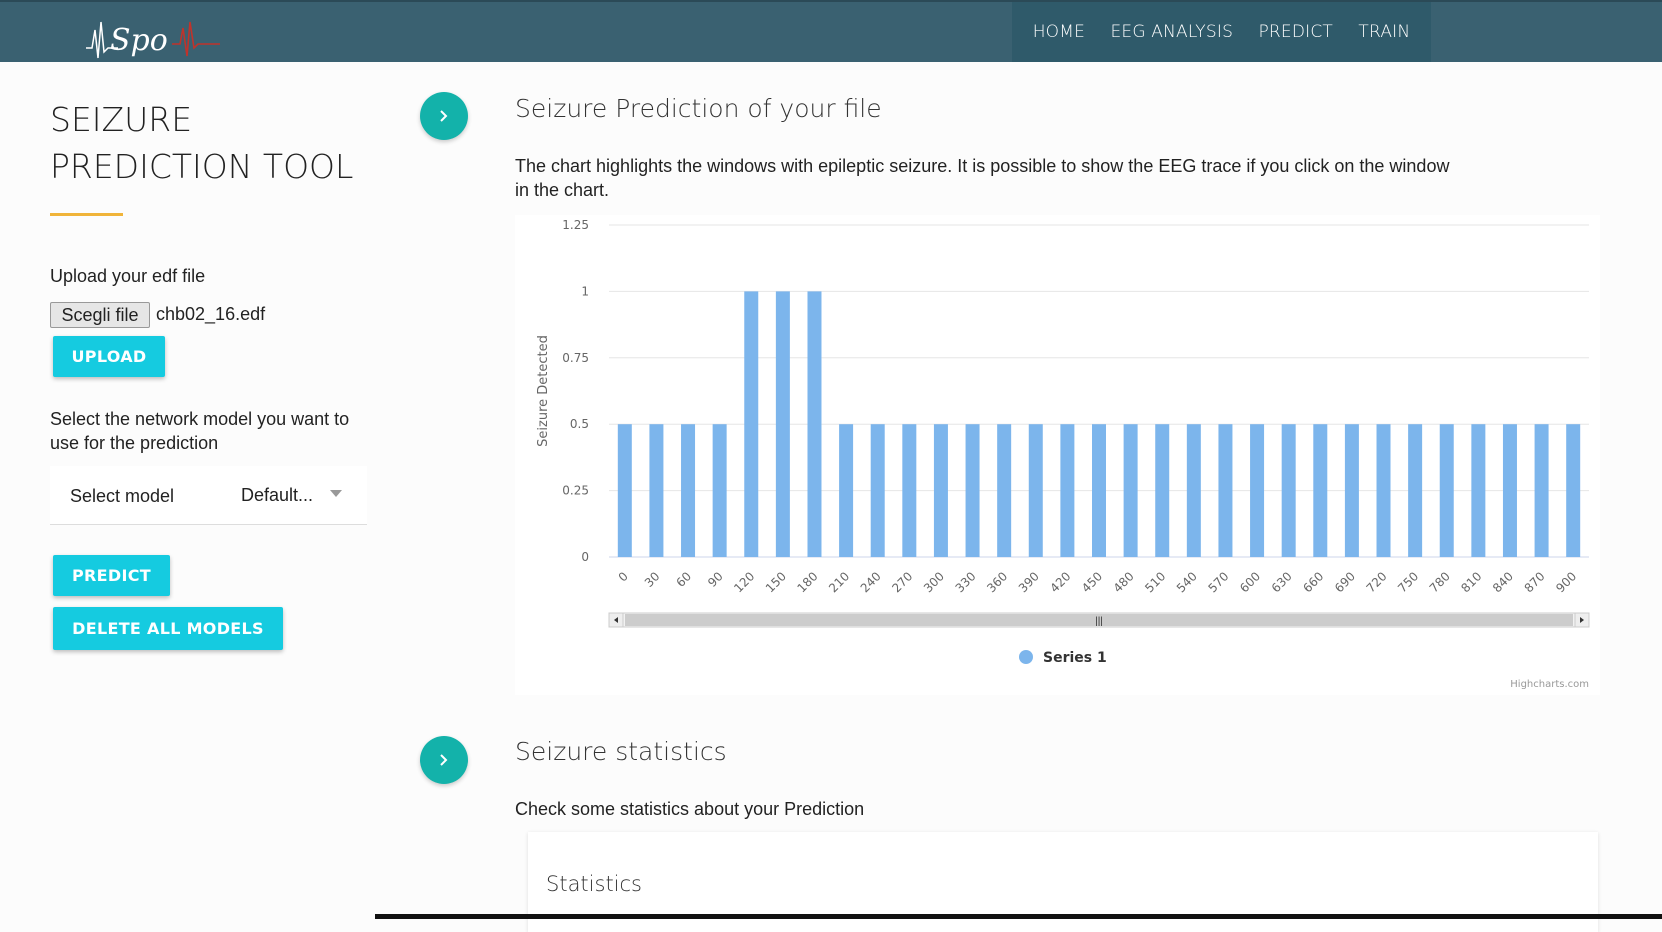 The height and width of the screenshot is (932, 1662). I want to click on x-tick-label: 870, so click(1535, 582).